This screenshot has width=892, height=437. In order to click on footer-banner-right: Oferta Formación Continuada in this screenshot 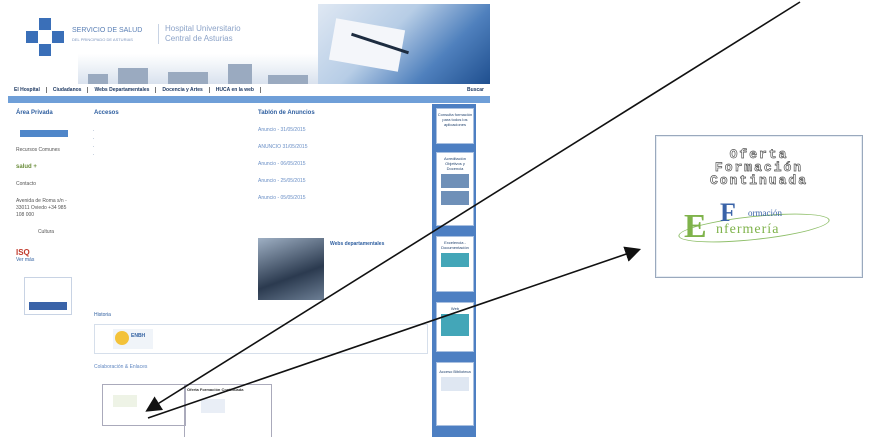, I will do `click(228, 410)`.